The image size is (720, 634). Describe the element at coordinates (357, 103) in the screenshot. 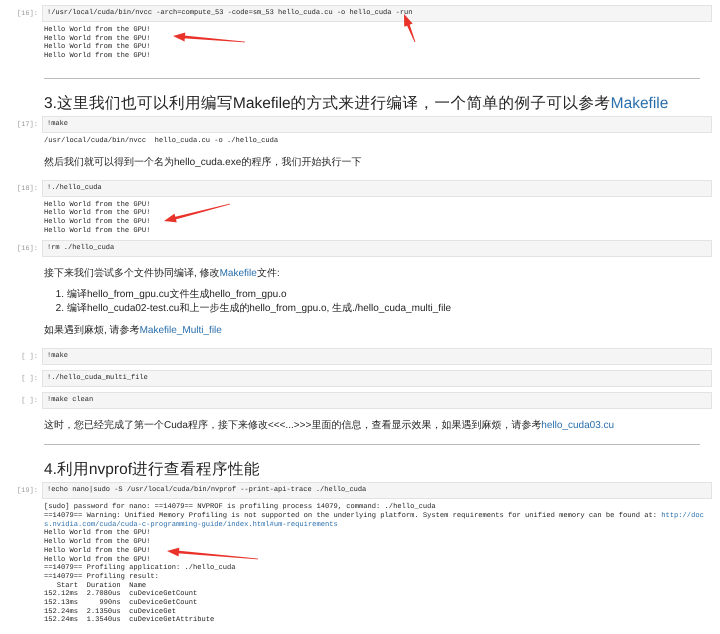

I see `section-heading: 3.这里我们也可以利用编写Makefile的方式来进行编译，一个简单的例子可以参考Makefile` at that location.